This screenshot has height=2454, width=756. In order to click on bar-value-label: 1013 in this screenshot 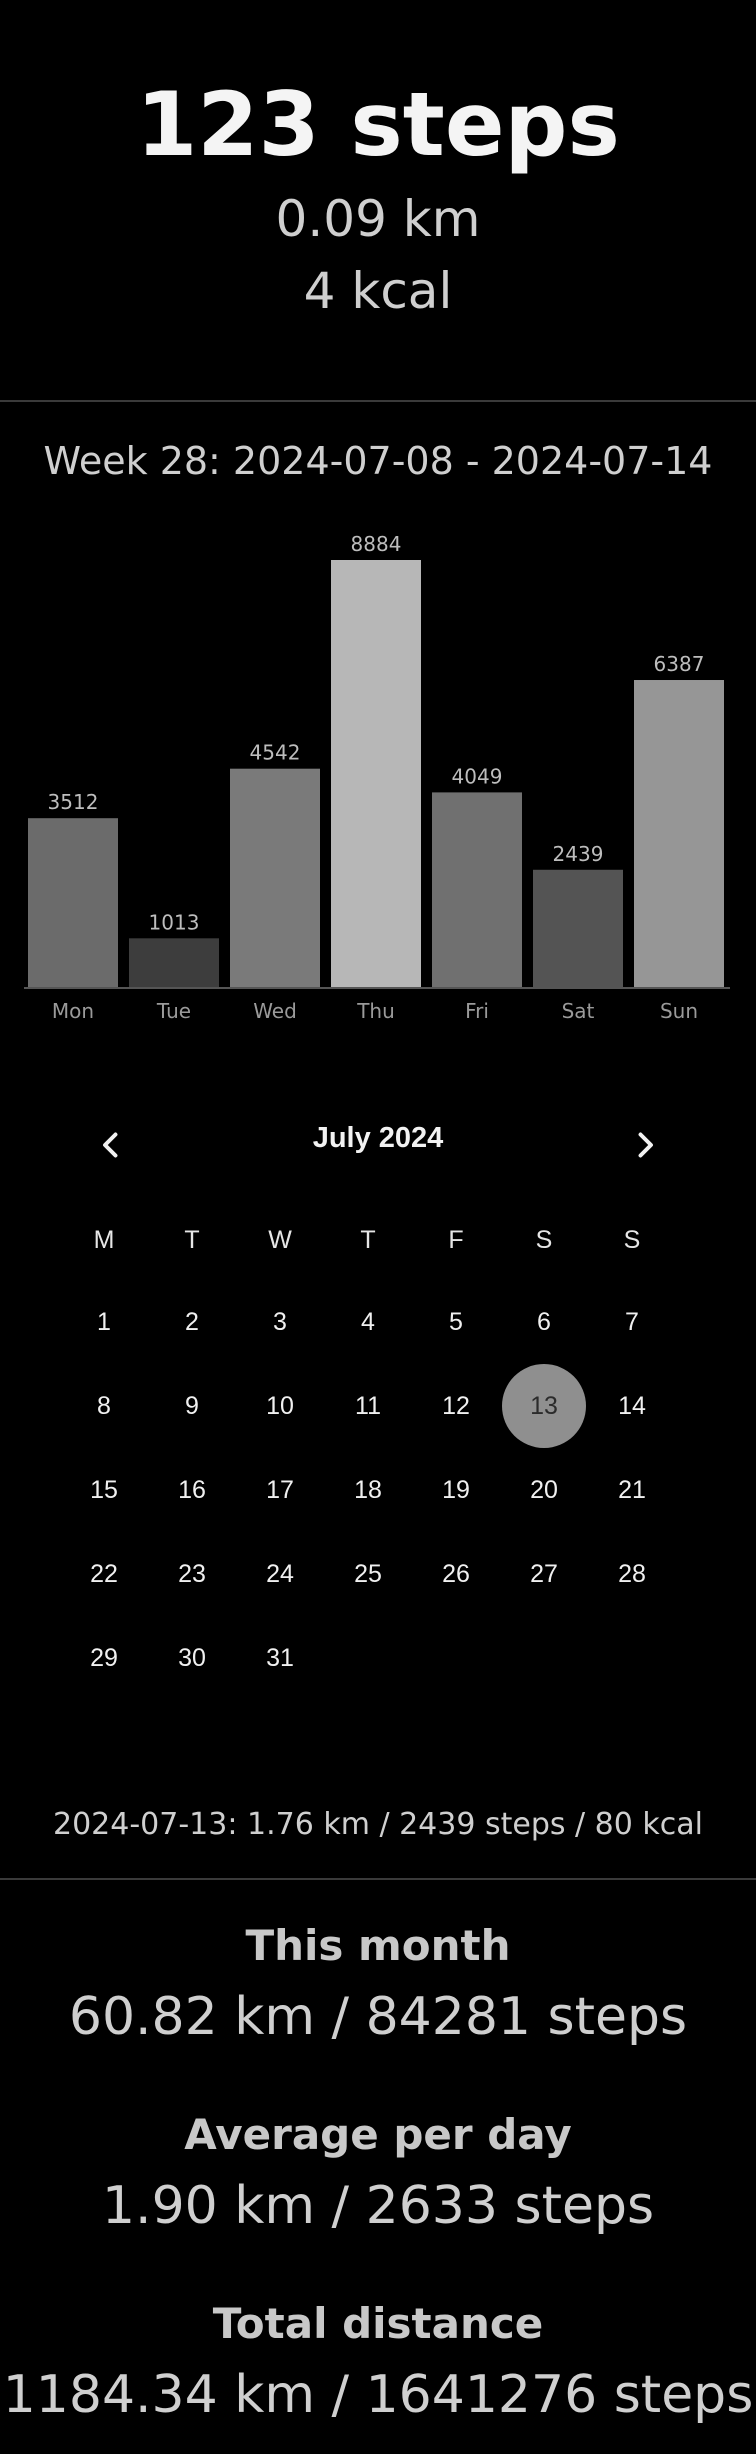, I will do `click(174, 922)`.